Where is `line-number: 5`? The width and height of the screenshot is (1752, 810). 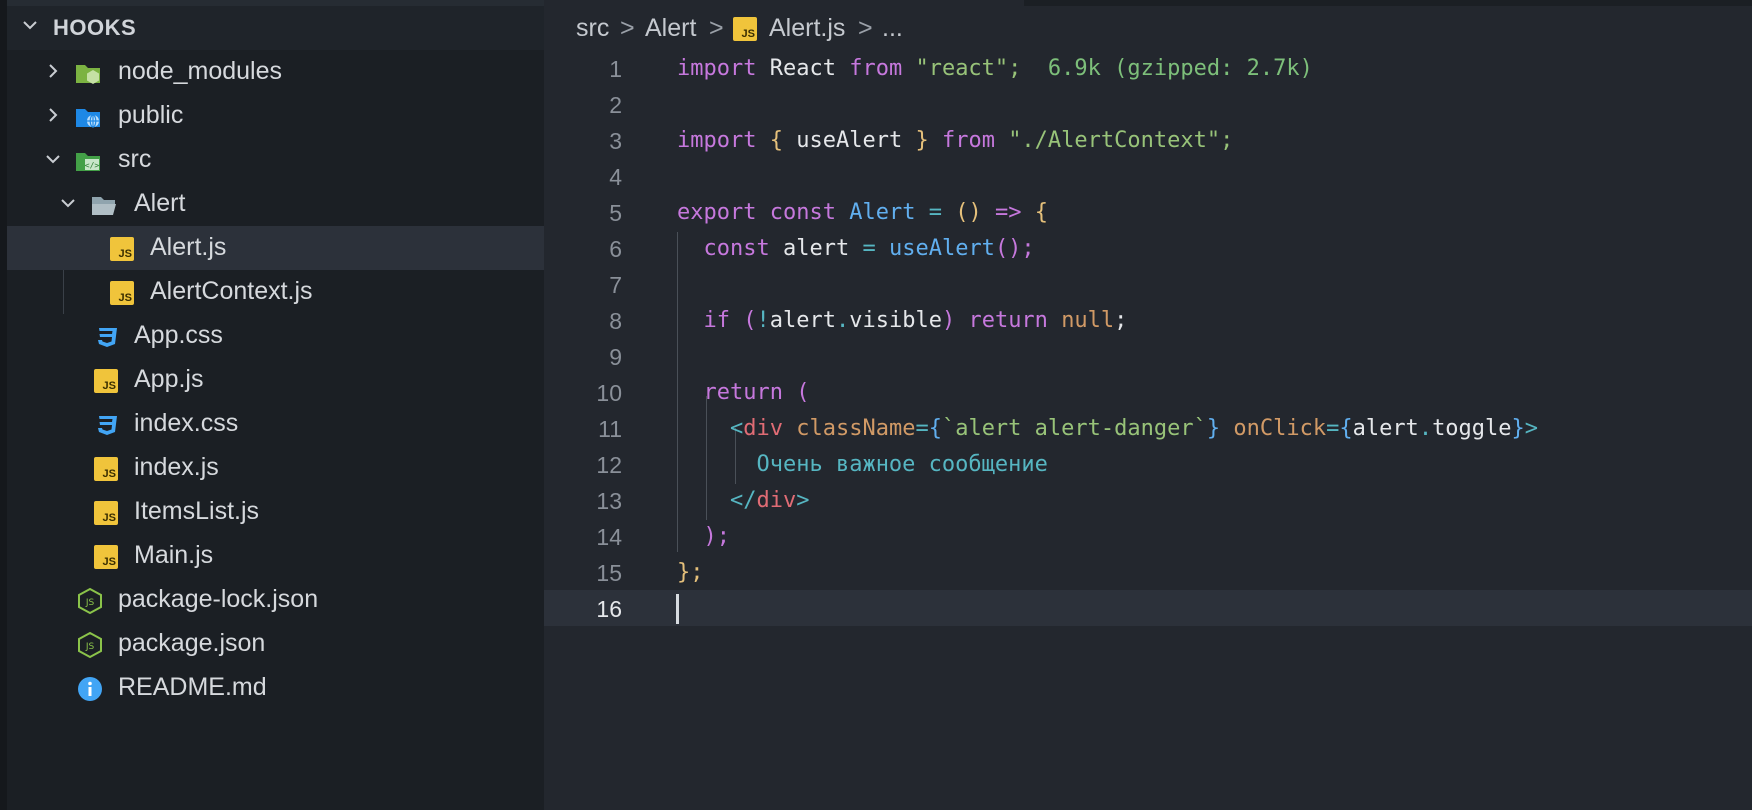
line-number: 5 is located at coordinates (615, 213).